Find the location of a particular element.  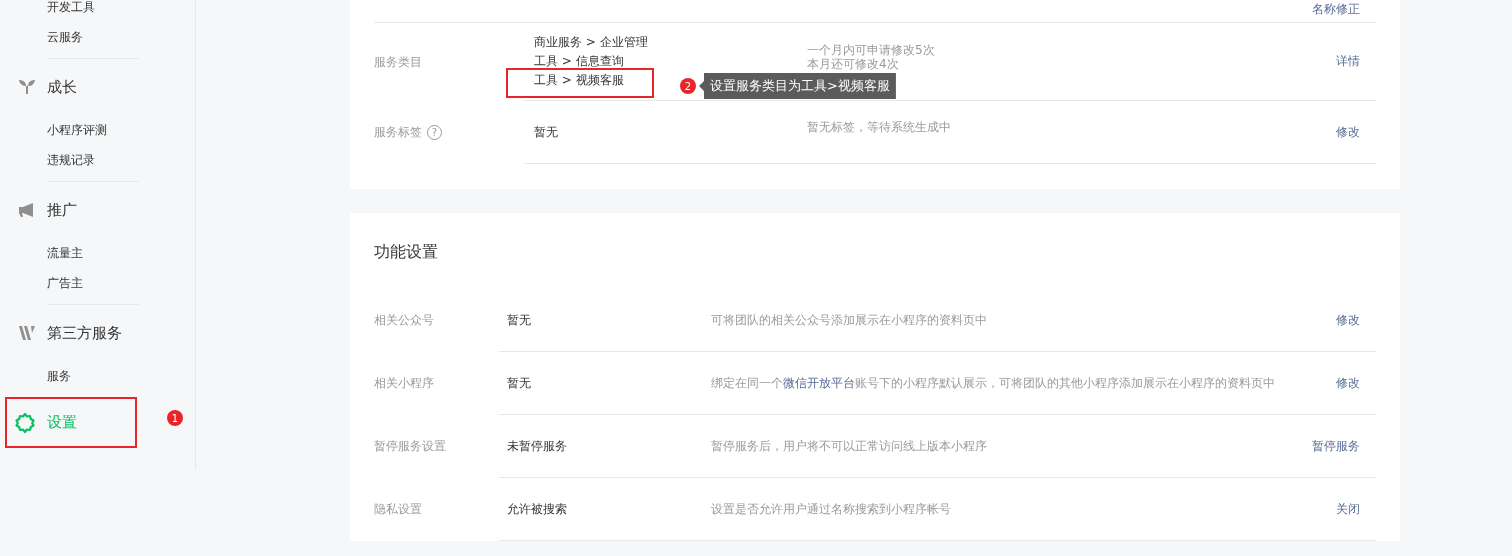

sidebar-item: 违规记录 is located at coordinates (97, 160).